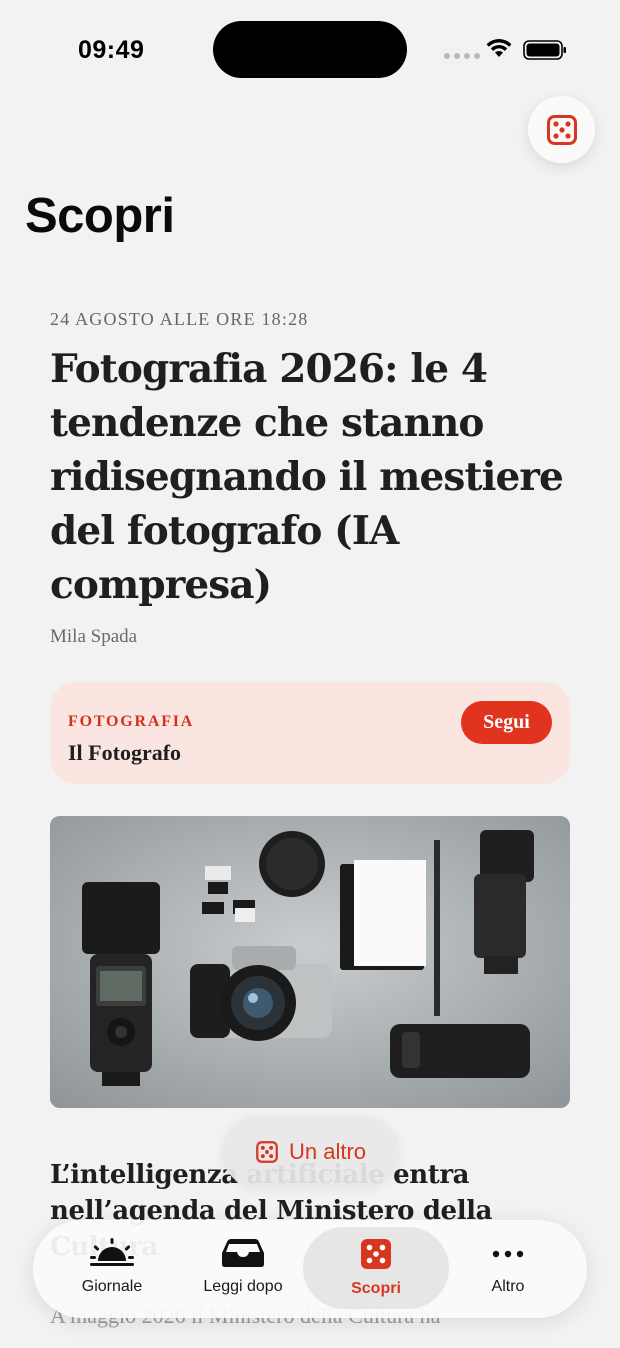 The height and width of the screenshot is (1348, 620). Describe the element at coordinates (506, 722) in the screenshot. I see `follow-button: Segui` at that location.